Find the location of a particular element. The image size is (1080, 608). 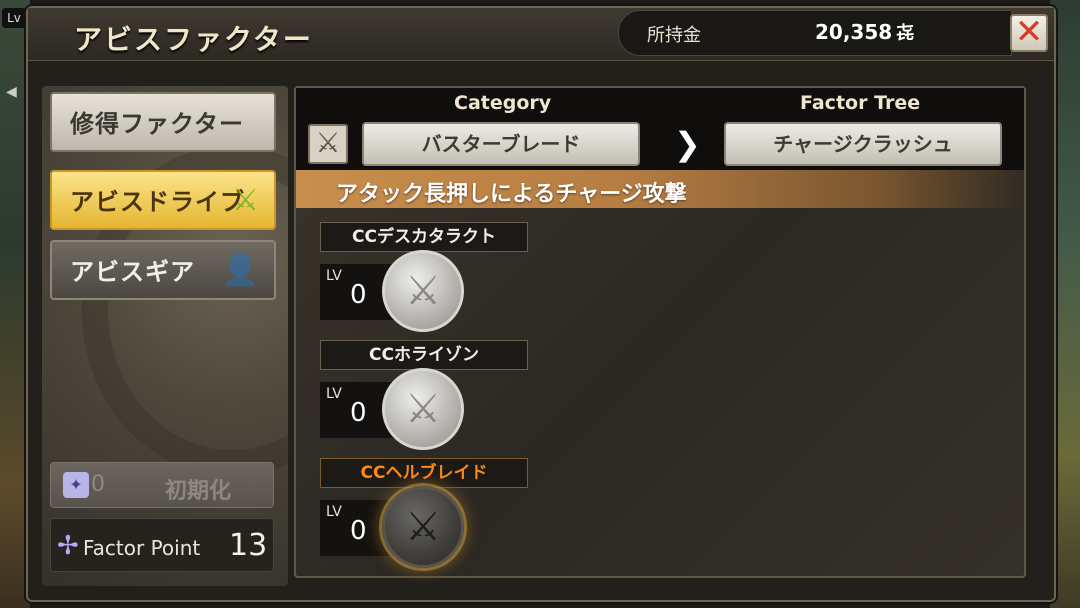

buster-blade-weapon-icon: ⚔ is located at coordinates (328, 144).